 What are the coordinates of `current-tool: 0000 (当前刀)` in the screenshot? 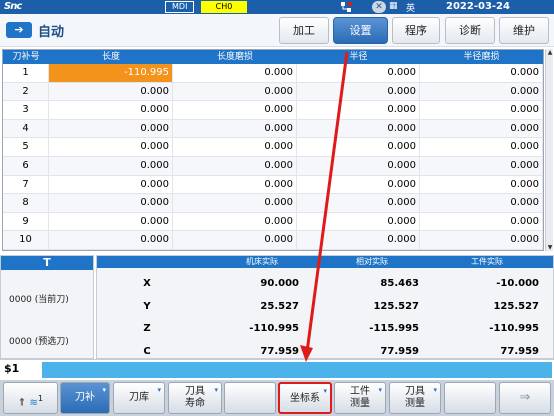 It's located at (39, 300).